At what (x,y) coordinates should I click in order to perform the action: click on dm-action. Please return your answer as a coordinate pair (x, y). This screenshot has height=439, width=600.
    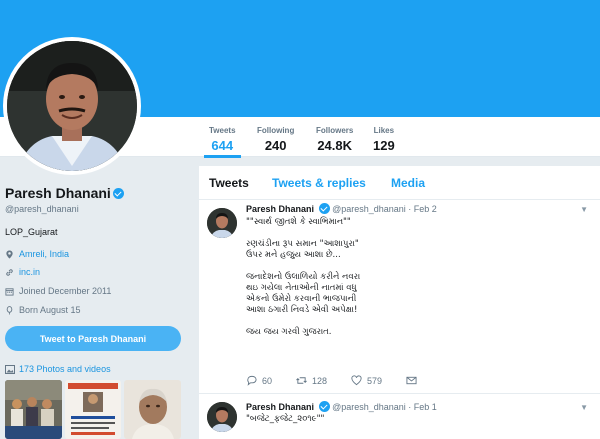
    Looking at the image, I should click on (411, 380).